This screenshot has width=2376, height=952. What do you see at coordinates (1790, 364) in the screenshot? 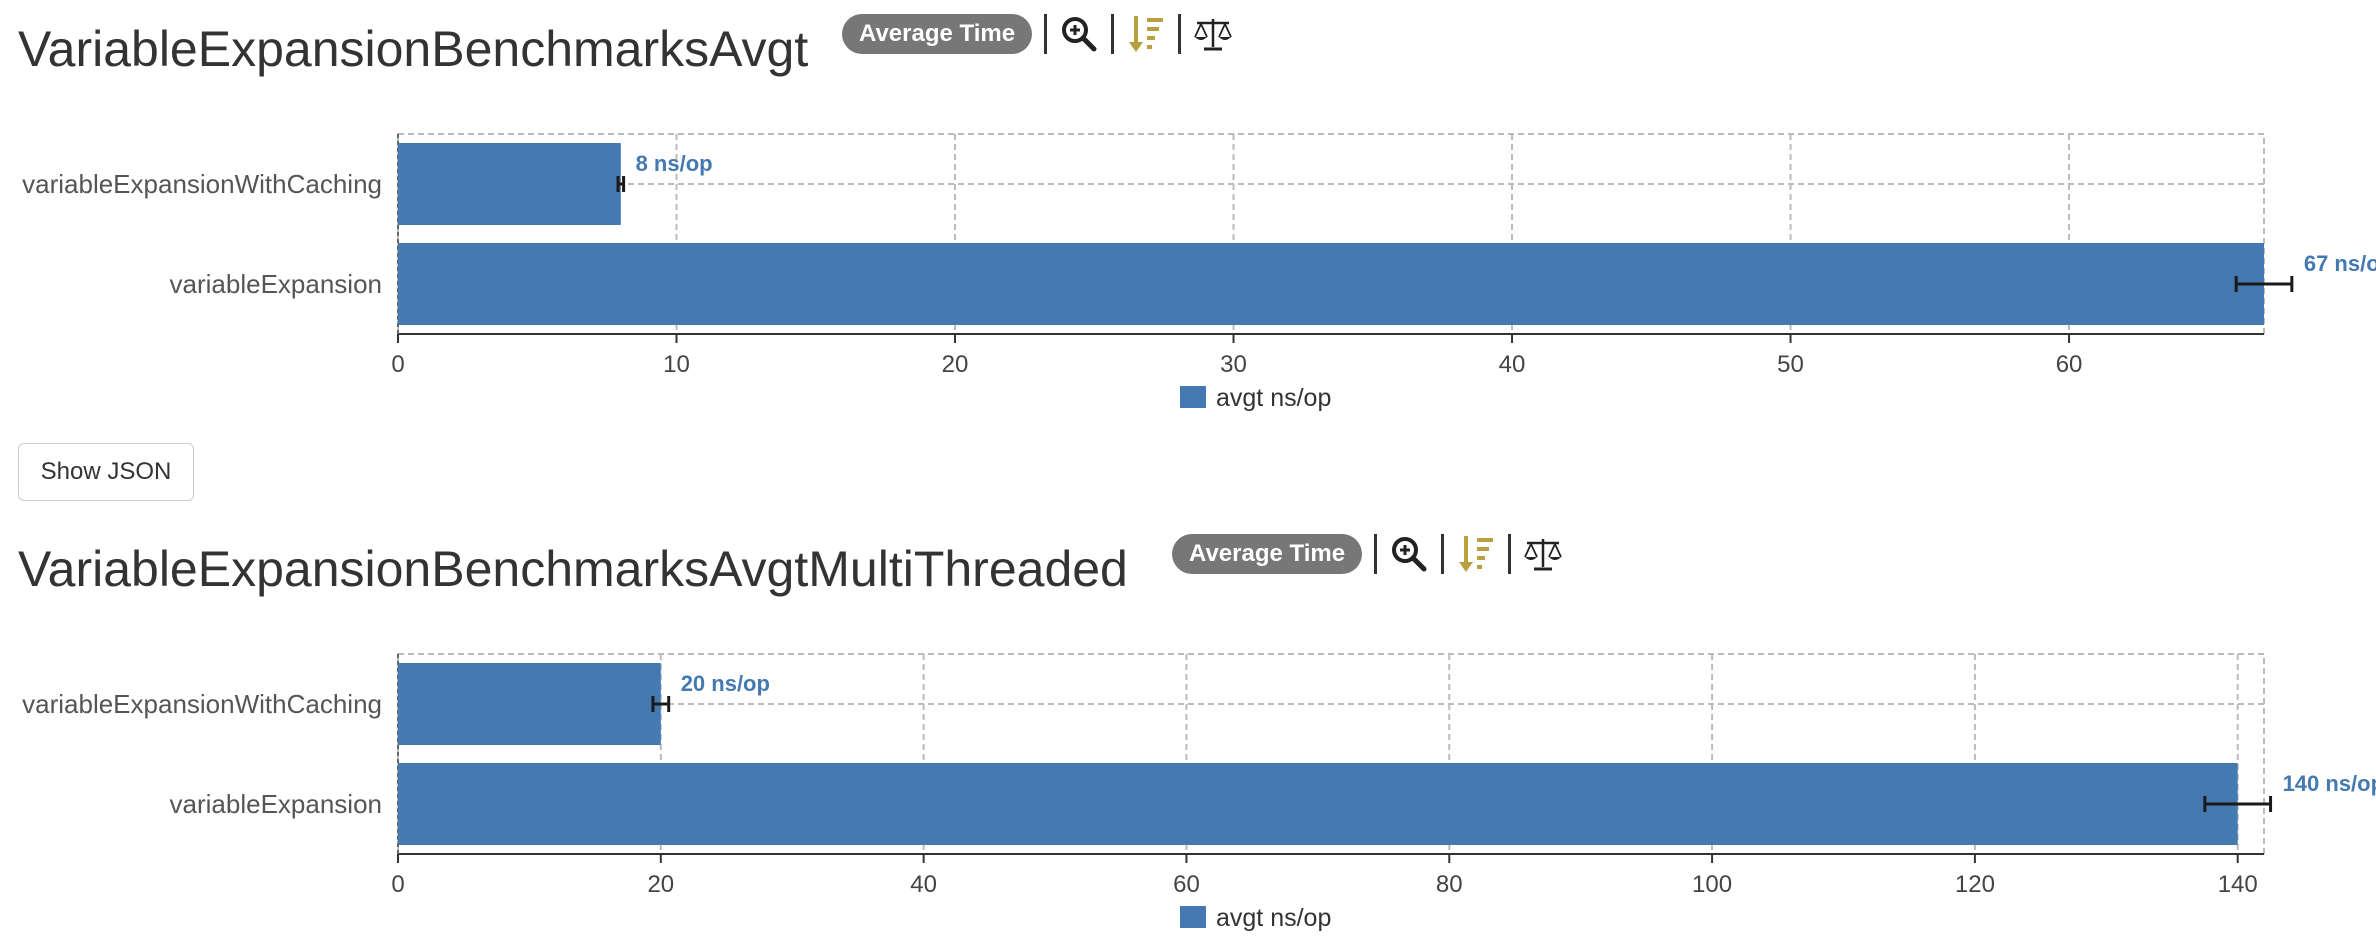
I see `x-tick-label: 50` at bounding box center [1790, 364].